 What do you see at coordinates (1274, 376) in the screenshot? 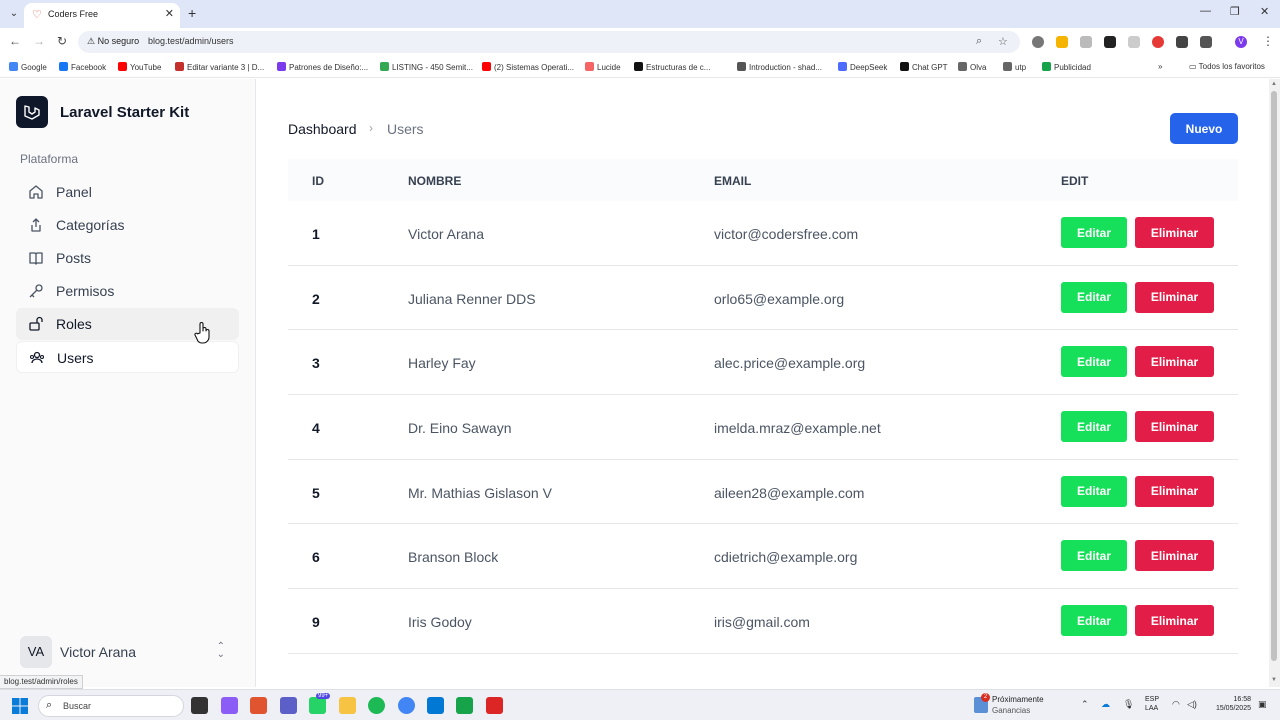
I see `scrollbar-thumb` at bounding box center [1274, 376].